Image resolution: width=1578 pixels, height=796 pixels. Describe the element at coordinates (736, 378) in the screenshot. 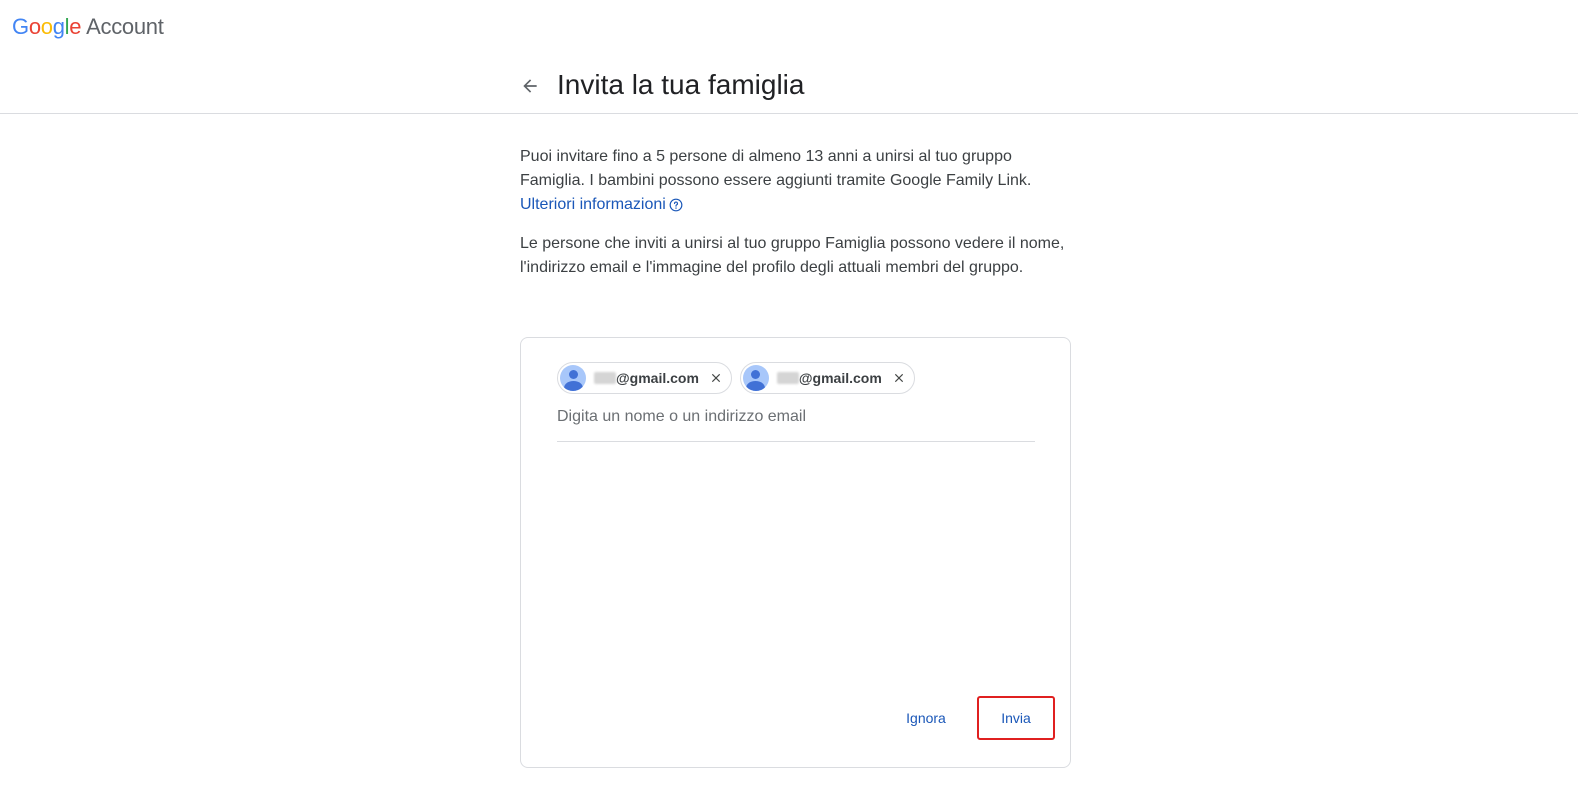

I see `recipient-chips: @gmail.com @gmail.com` at that location.